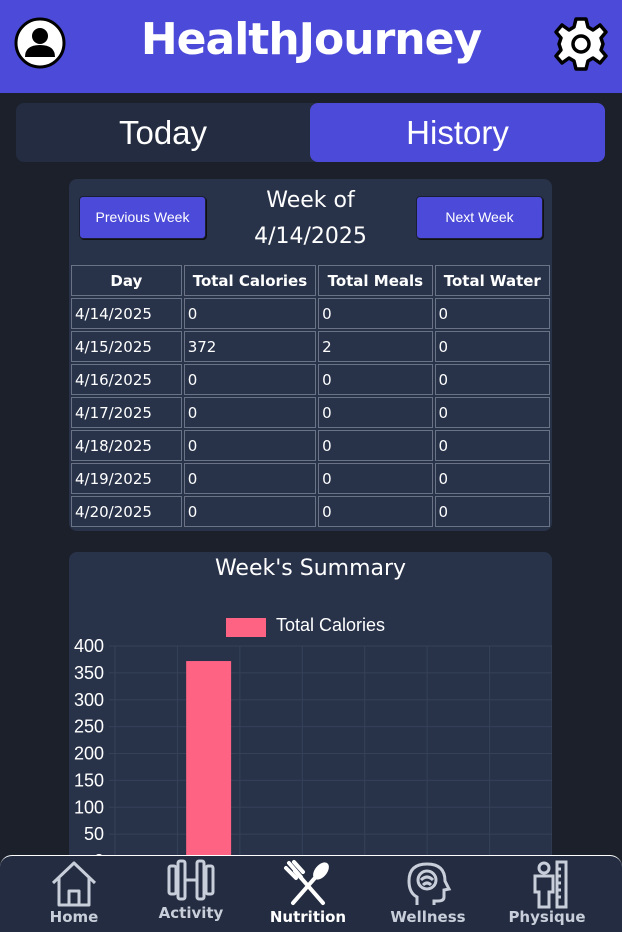  What do you see at coordinates (89, 700) in the screenshot?
I see `y-tick-label: 300` at bounding box center [89, 700].